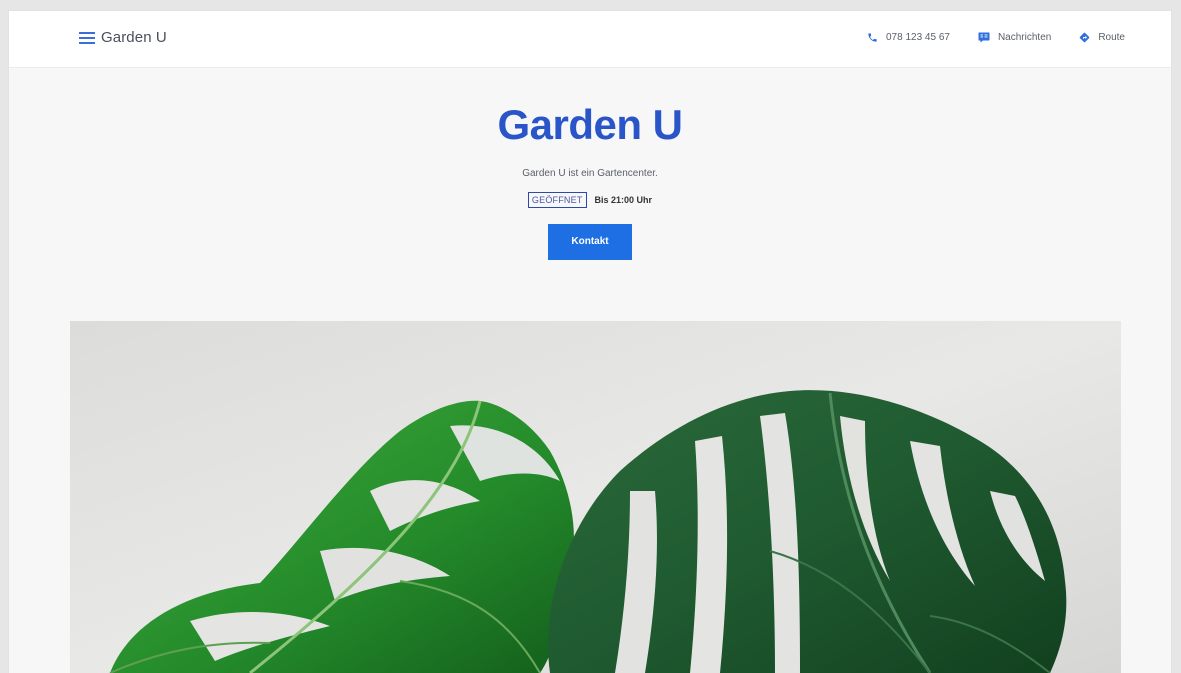 This screenshot has height=673, width=1181. I want to click on directions-icon, so click(1085, 37).